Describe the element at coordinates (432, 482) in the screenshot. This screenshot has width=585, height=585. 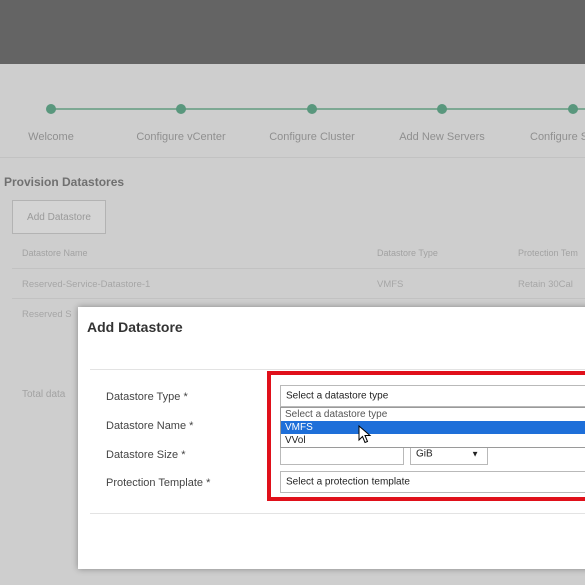
I see `protection-template-select: Select a protection template` at that location.